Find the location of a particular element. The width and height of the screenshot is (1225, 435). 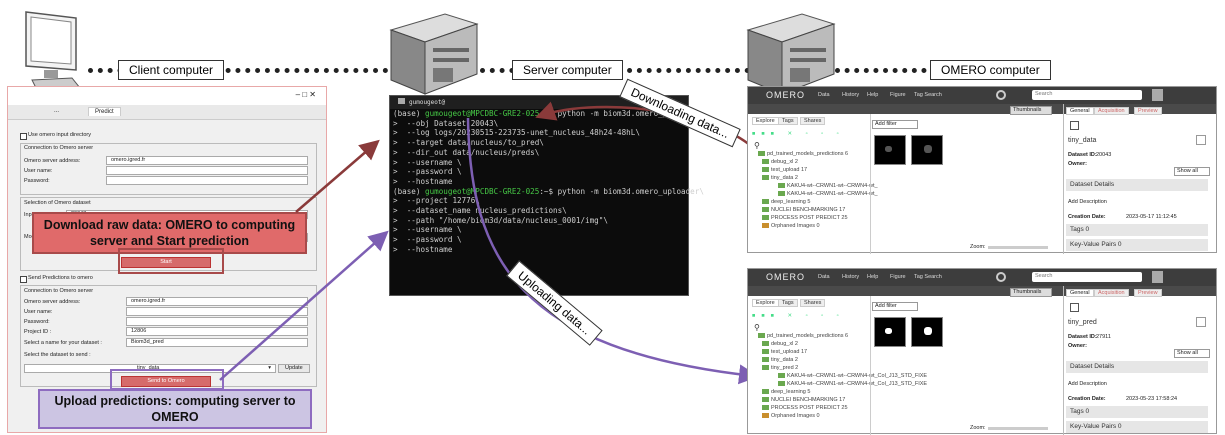

arrow-server-to-client-download is located at coordinates (337, 176).